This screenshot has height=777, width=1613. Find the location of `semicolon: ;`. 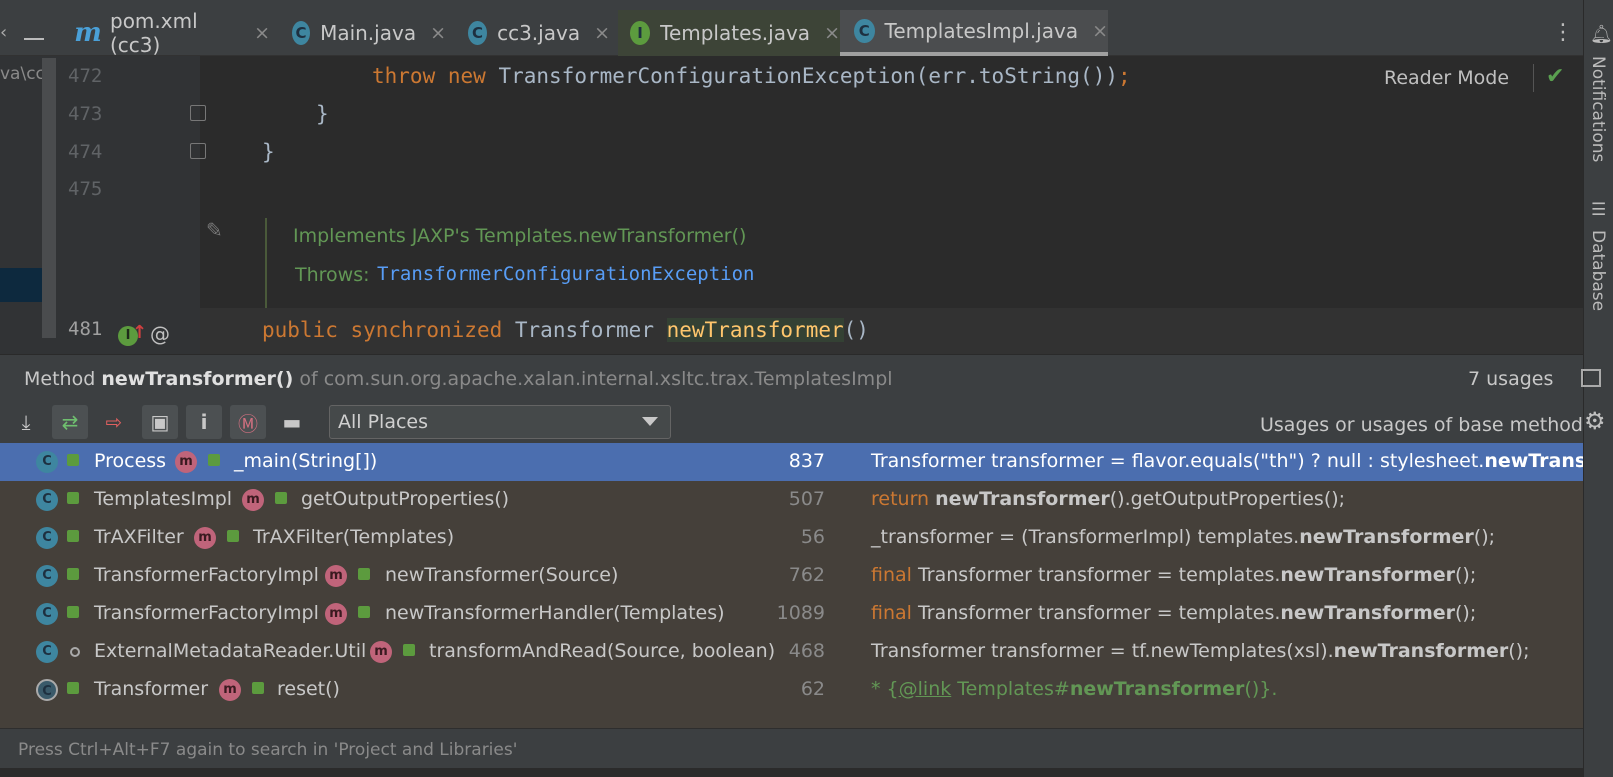

semicolon: ; is located at coordinates (1124, 76).